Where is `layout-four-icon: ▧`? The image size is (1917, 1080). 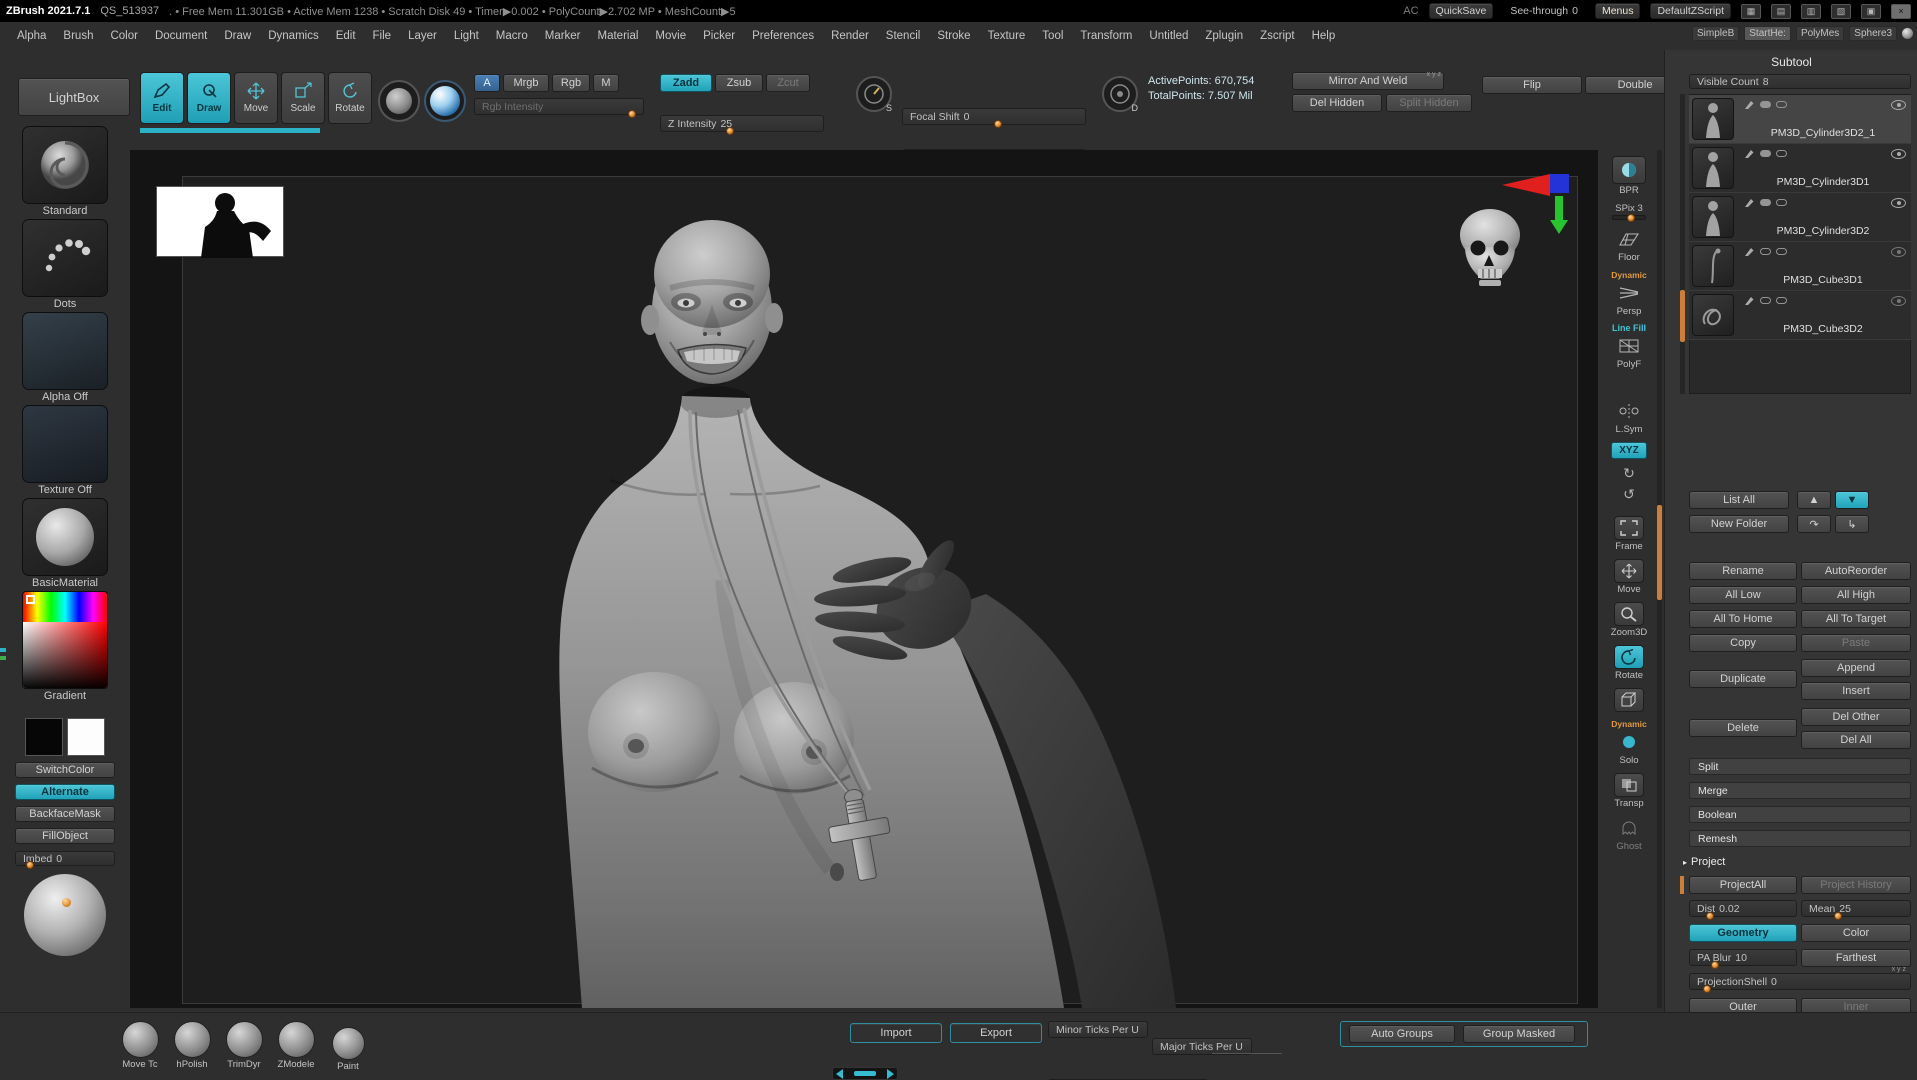
layout-four-icon: ▧ is located at coordinates (1841, 11).